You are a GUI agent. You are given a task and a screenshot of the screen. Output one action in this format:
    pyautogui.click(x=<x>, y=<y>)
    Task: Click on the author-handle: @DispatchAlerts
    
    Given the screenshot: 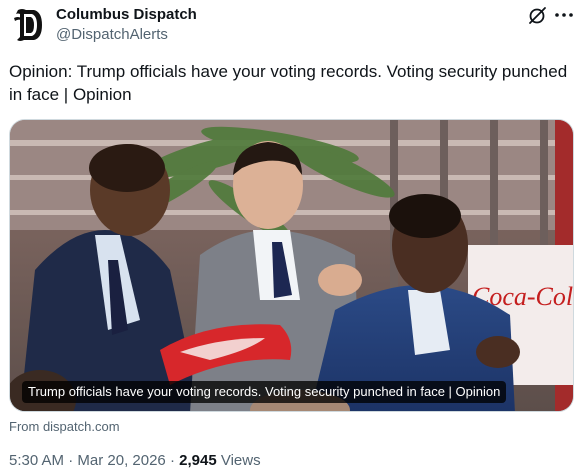 What is the action you would take?
    pyautogui.click(x=112, y=34)
    